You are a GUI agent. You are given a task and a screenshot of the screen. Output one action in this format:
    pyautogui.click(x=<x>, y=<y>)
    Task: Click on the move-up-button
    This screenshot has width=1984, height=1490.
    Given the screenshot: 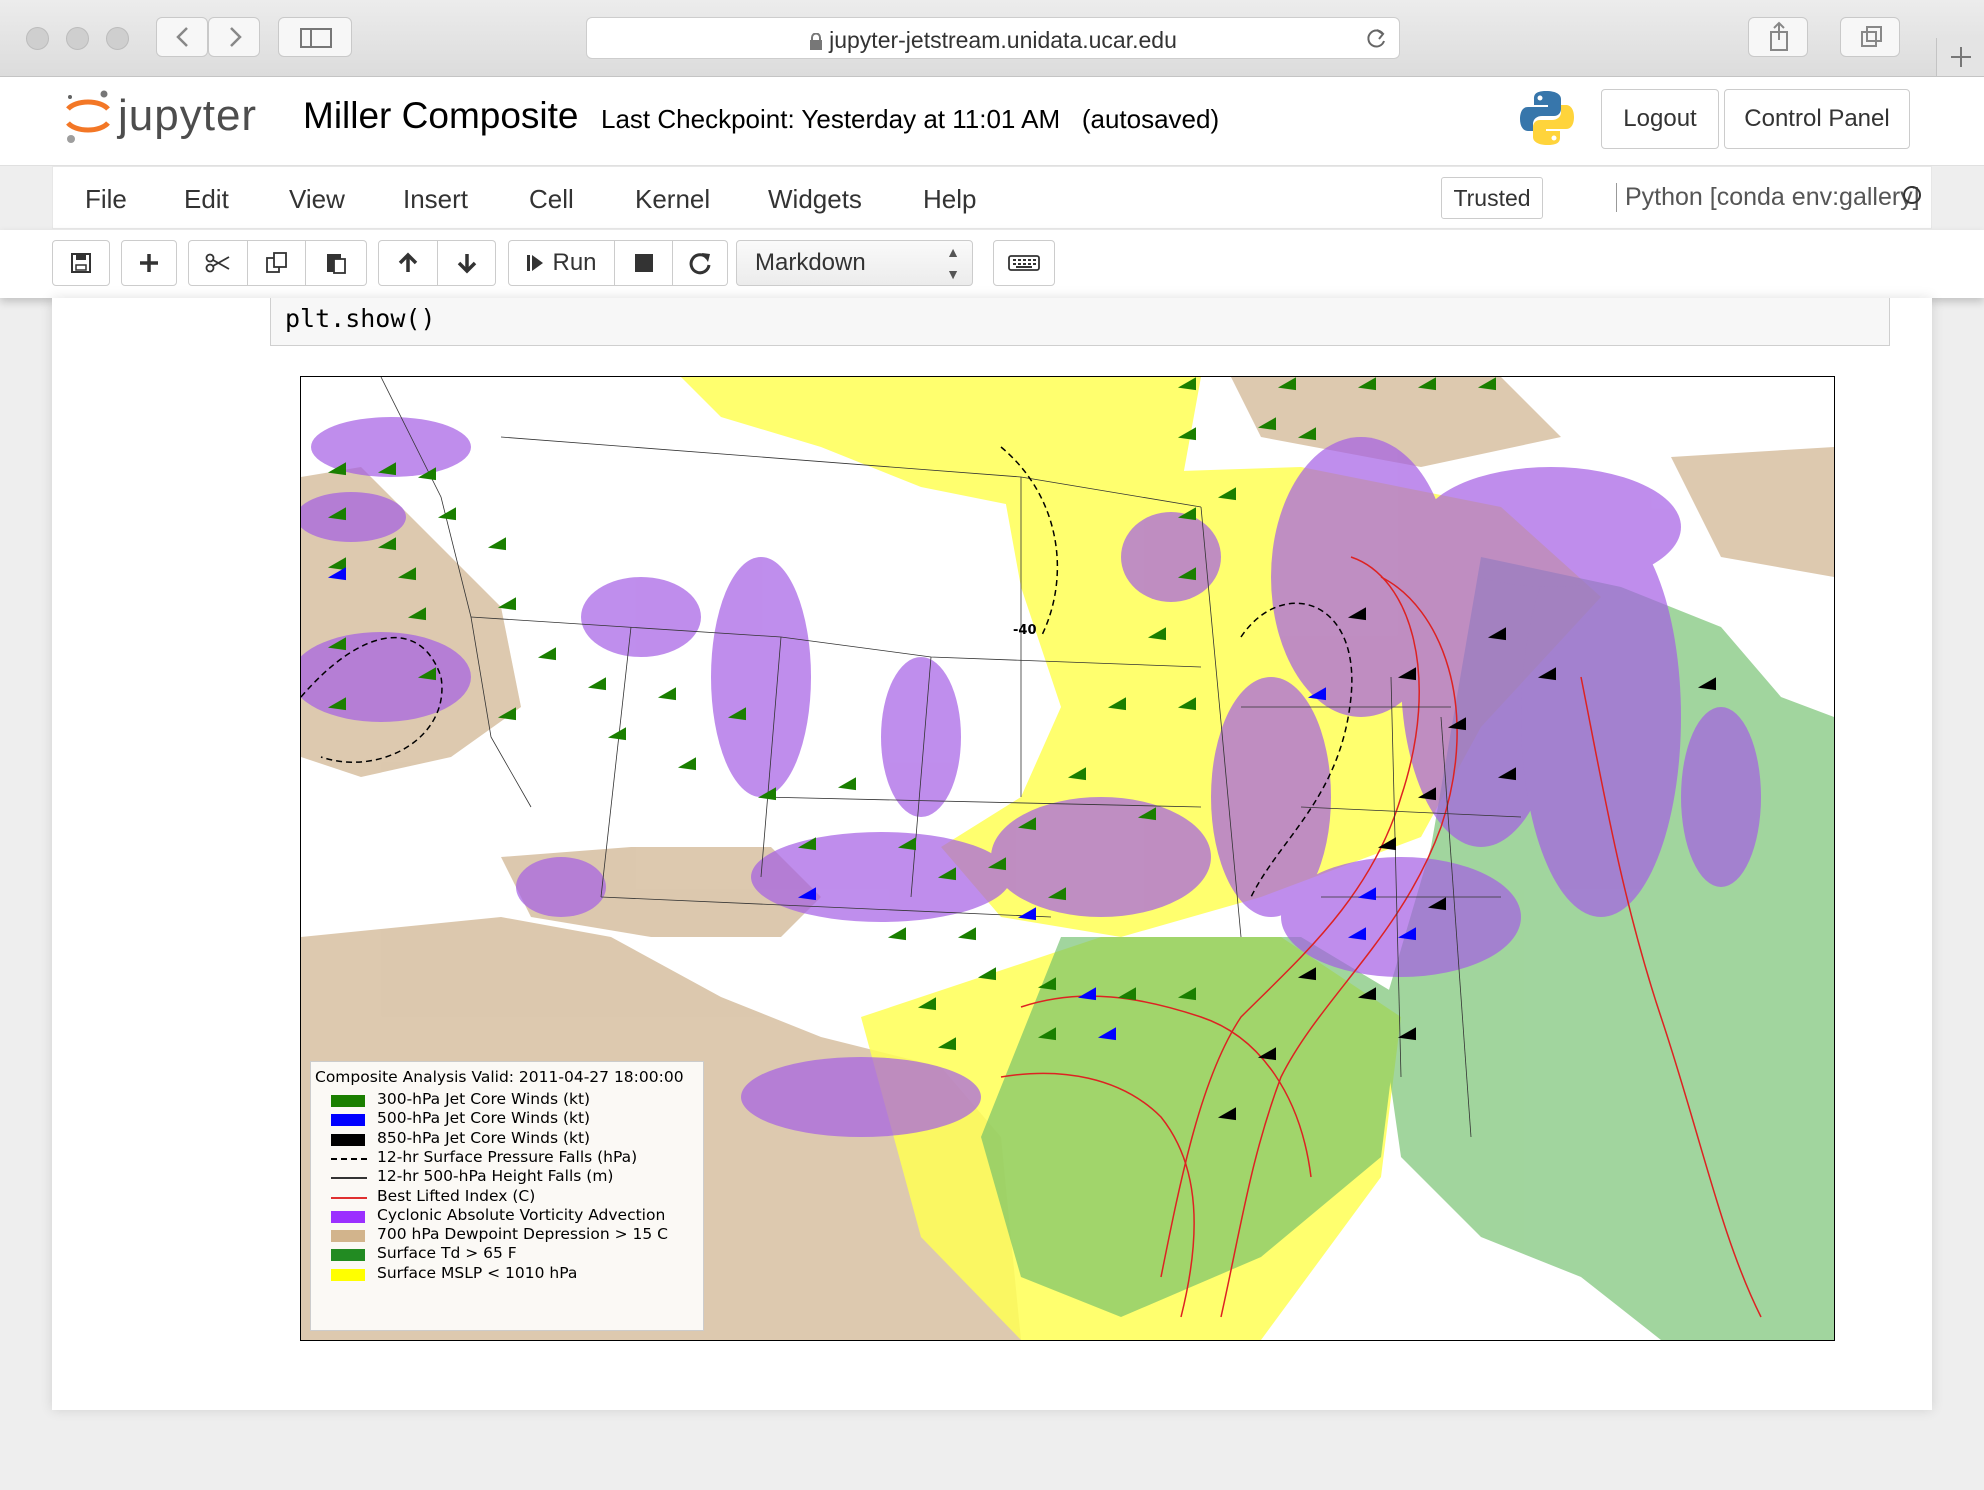 What is the action you would take?
    pyautogui.click(x=408, y=263)
    